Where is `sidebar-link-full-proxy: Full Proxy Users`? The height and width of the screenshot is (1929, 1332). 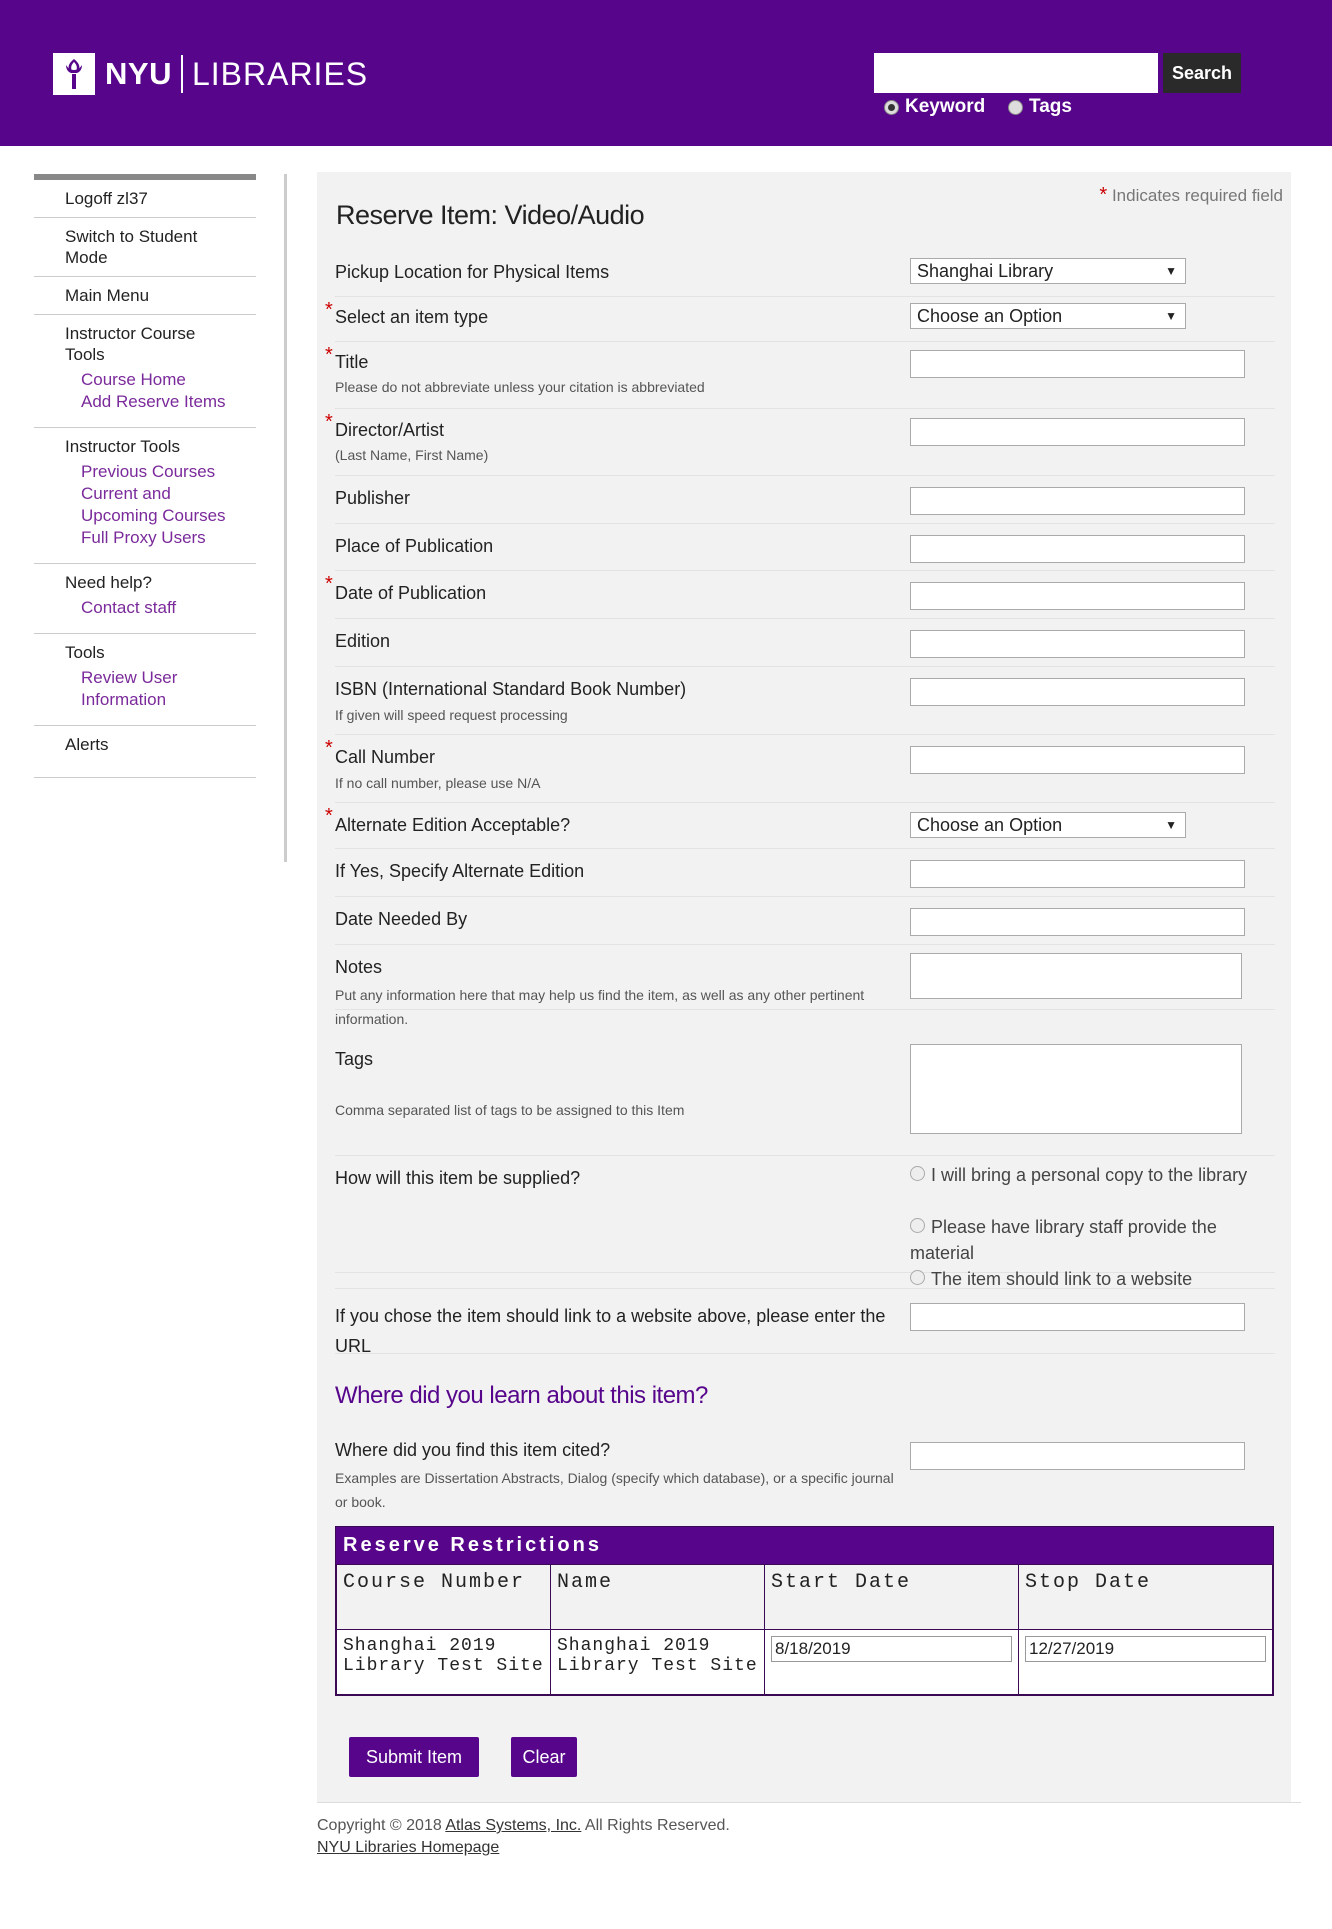 sidebar-link-full-proxy: Full Proxy Users is located at coordinates (160, 538).